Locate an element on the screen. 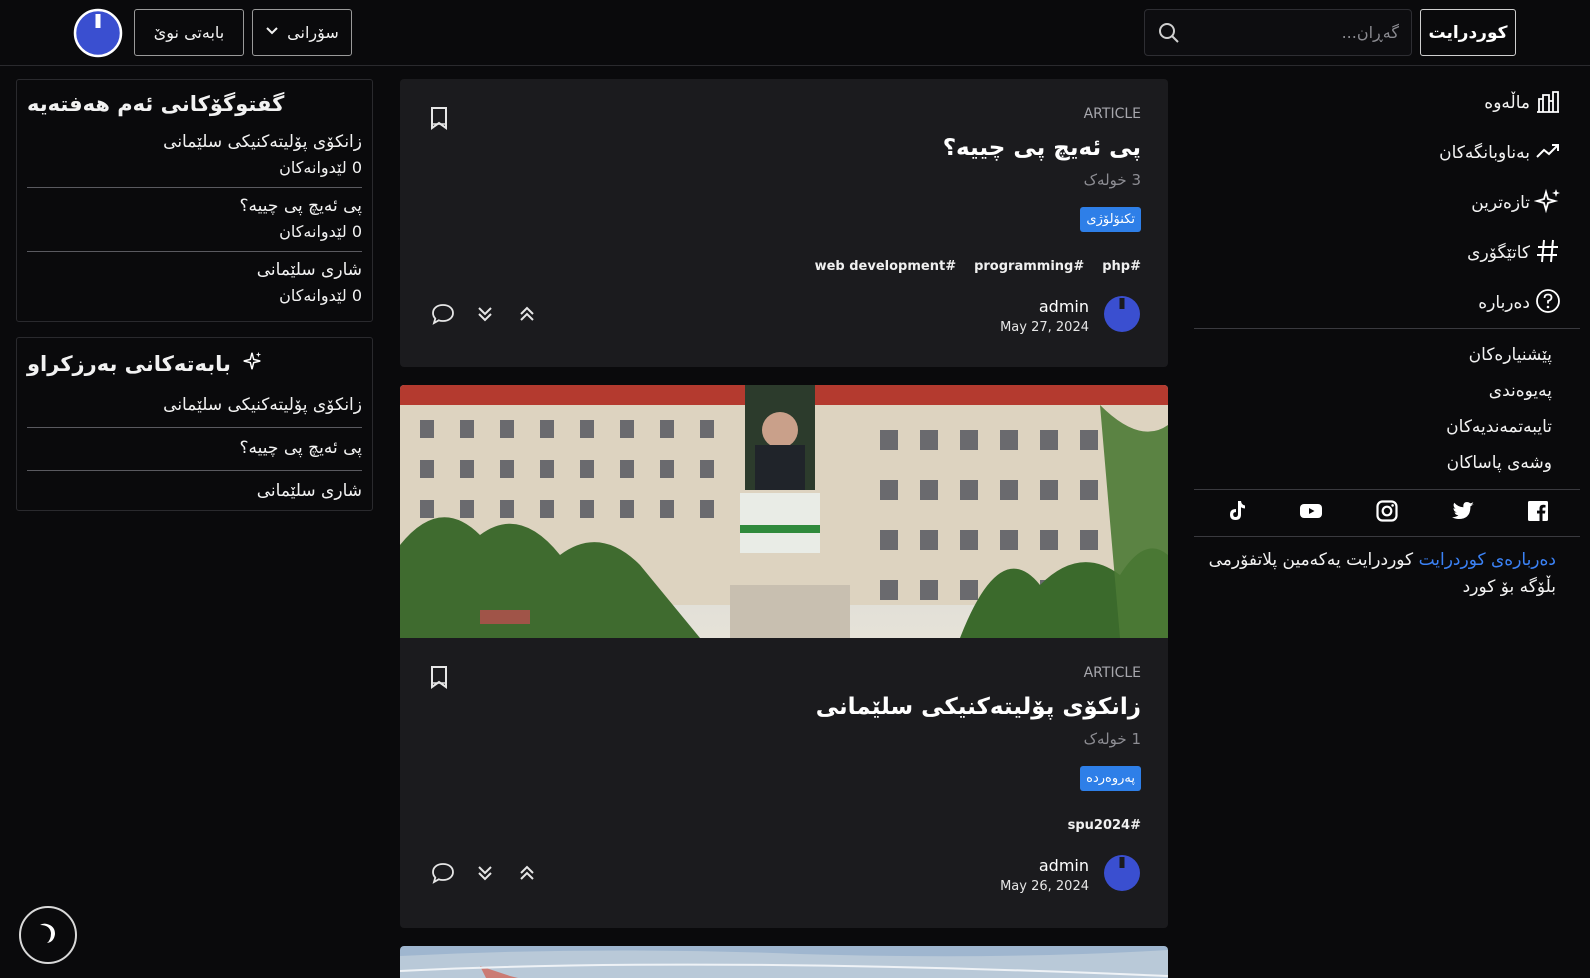  tiktok-icon is located at coordinates (1236, 513).